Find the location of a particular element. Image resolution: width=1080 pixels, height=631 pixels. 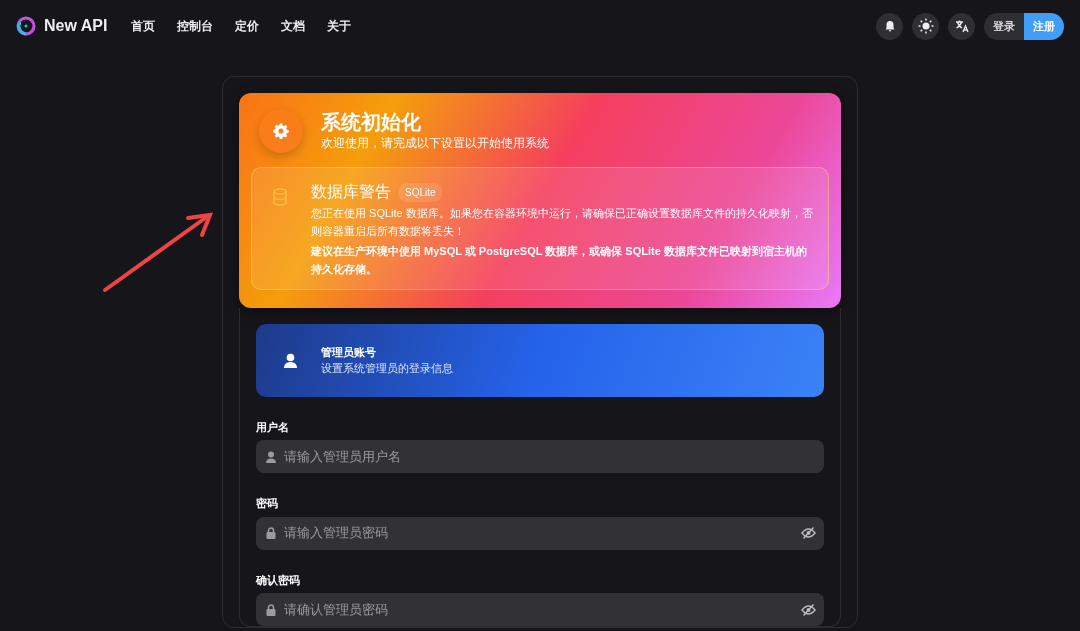

text-input: 请确认管理员密码 is located at coordinates (538, 609).